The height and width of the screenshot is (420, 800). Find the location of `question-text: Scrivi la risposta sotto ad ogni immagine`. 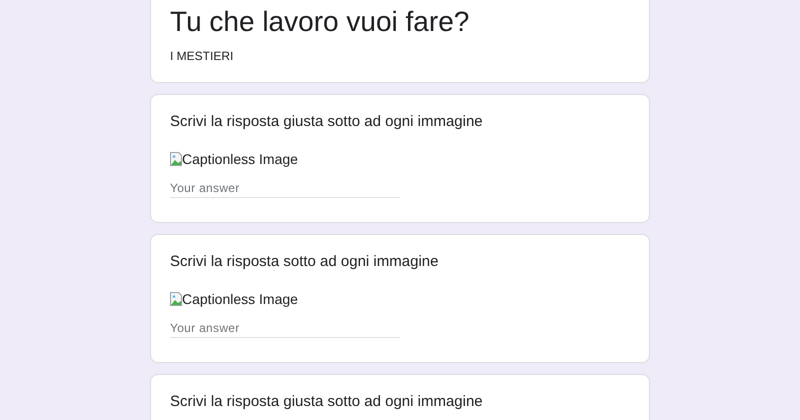

question-text: Scrivi la risposta sotto ad ogni immagine is located at coordinates (305, 262).